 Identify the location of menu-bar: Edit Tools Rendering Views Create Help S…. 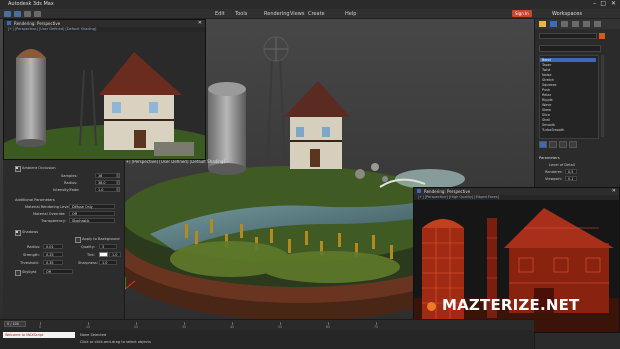
(310, 14).